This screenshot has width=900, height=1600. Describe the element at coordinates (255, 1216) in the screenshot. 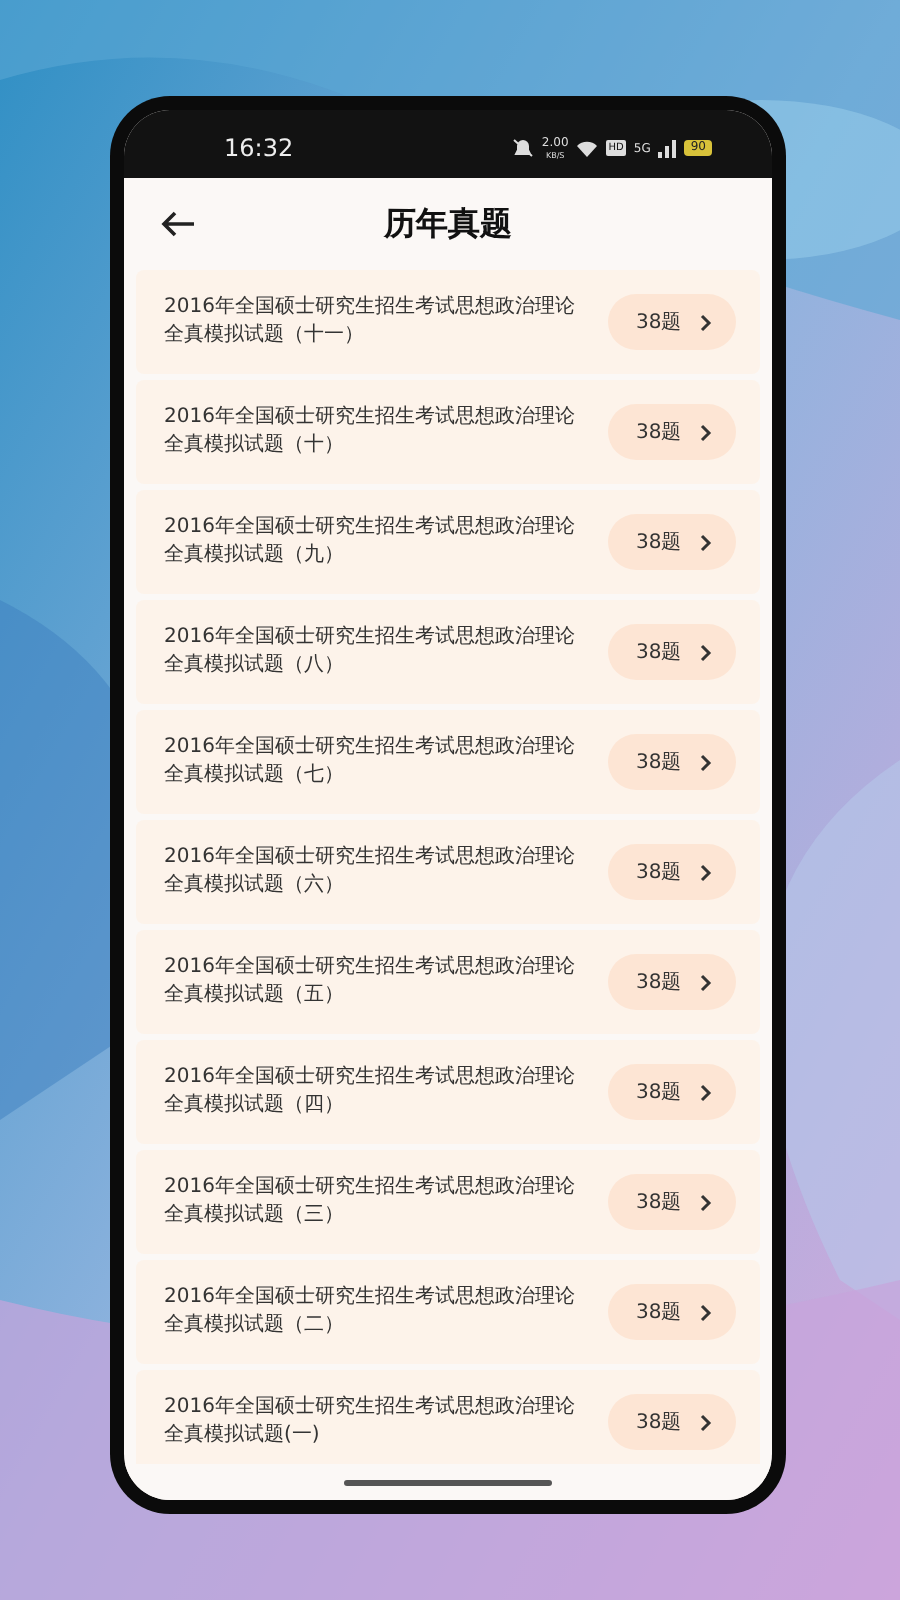

I see `paper-subtitle: 全真模拟试题（三）` at that location.